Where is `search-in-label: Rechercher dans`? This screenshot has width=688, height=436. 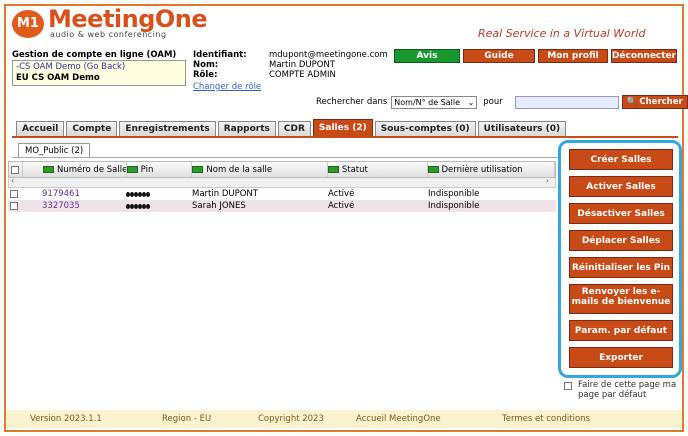
search-in-label: Rechercher dans is located at coordinates (352, 102).